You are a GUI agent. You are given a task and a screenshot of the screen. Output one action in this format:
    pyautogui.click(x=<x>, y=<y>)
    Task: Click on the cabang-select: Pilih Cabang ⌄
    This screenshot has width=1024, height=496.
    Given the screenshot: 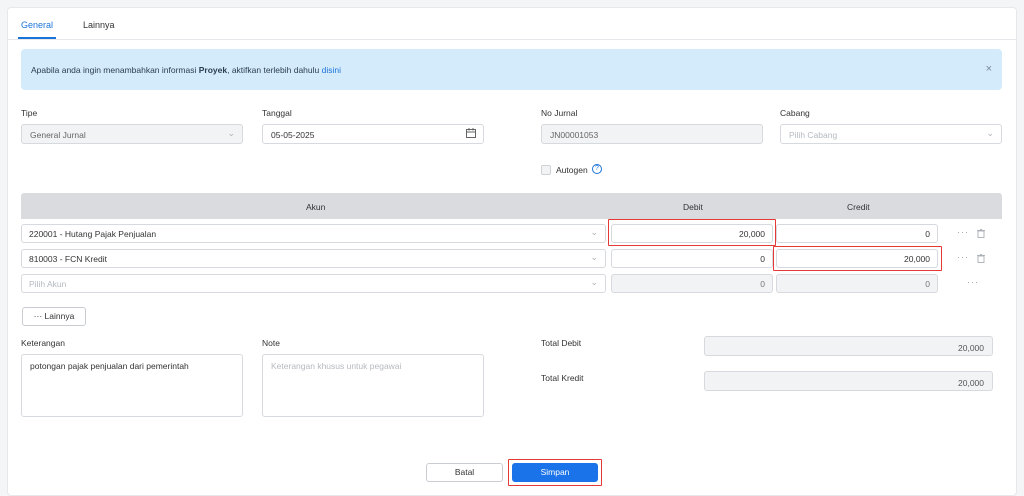 What is the action you would take?
    pyautogui.click(x=891, y=134)
    